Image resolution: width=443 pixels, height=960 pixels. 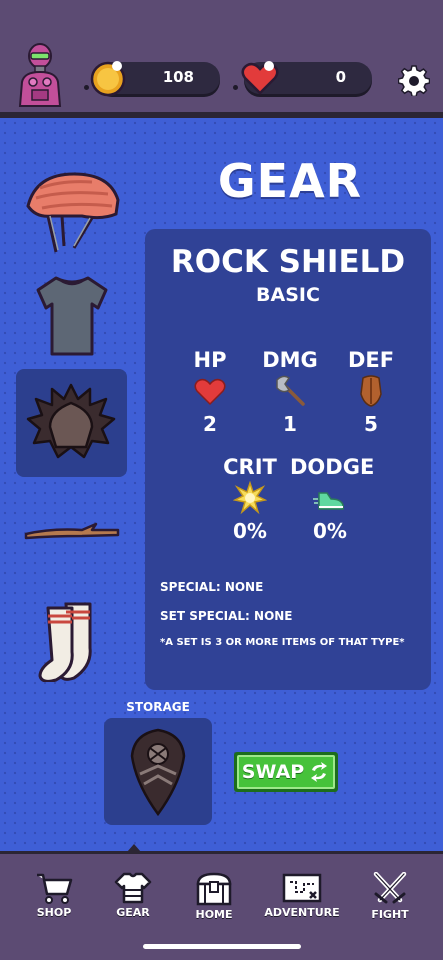 I want to click on nav-home: HOME, so click(x=214, y=896).